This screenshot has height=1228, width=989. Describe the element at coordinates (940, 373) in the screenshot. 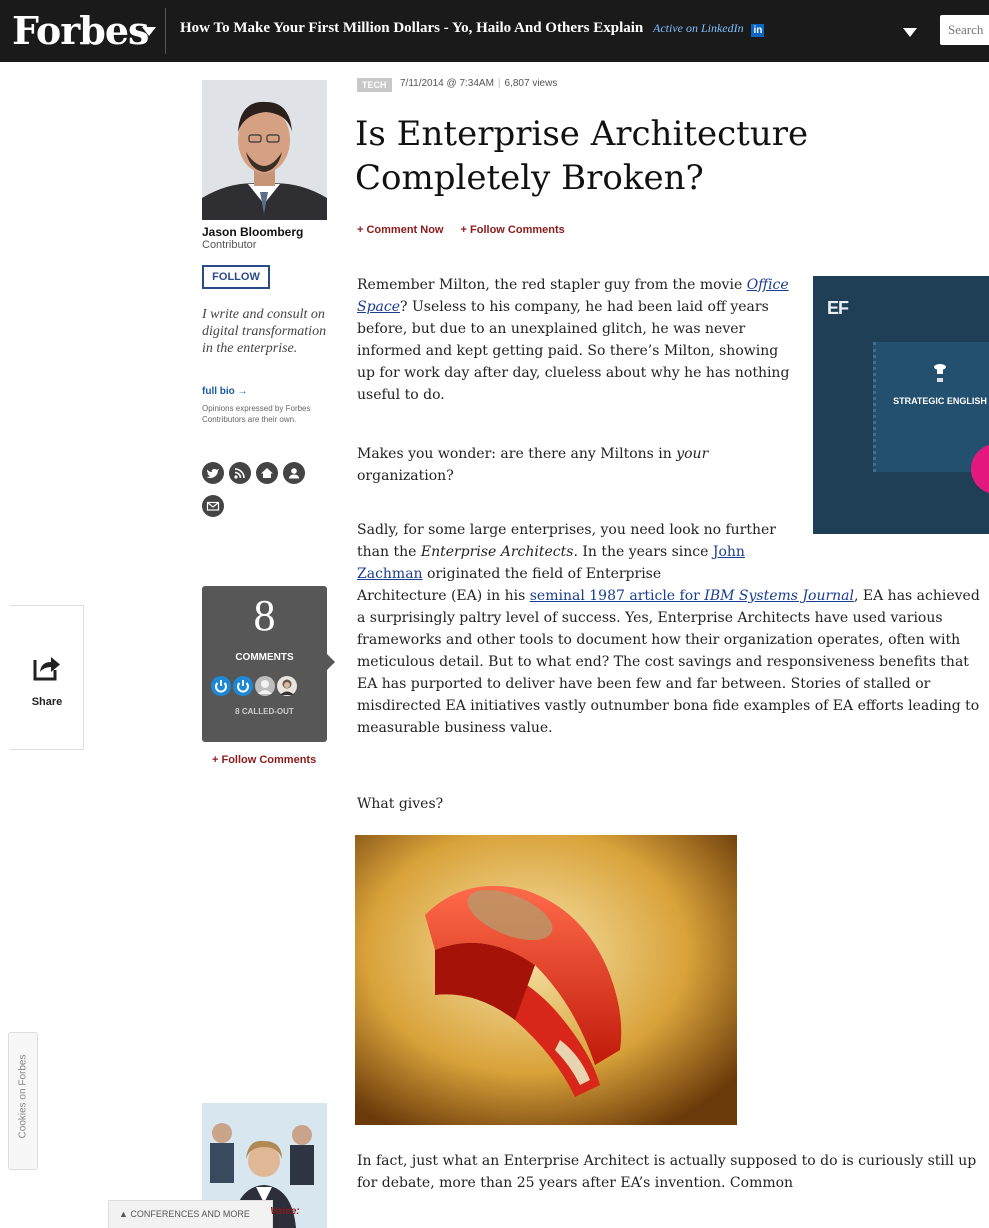

I see `hat-icon` at that location.